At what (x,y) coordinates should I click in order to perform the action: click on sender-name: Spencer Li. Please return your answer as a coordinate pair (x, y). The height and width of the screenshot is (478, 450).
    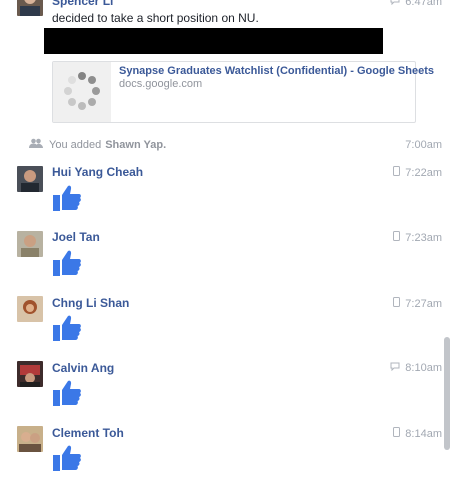
    Looking at the image, I should click on (82, 4).